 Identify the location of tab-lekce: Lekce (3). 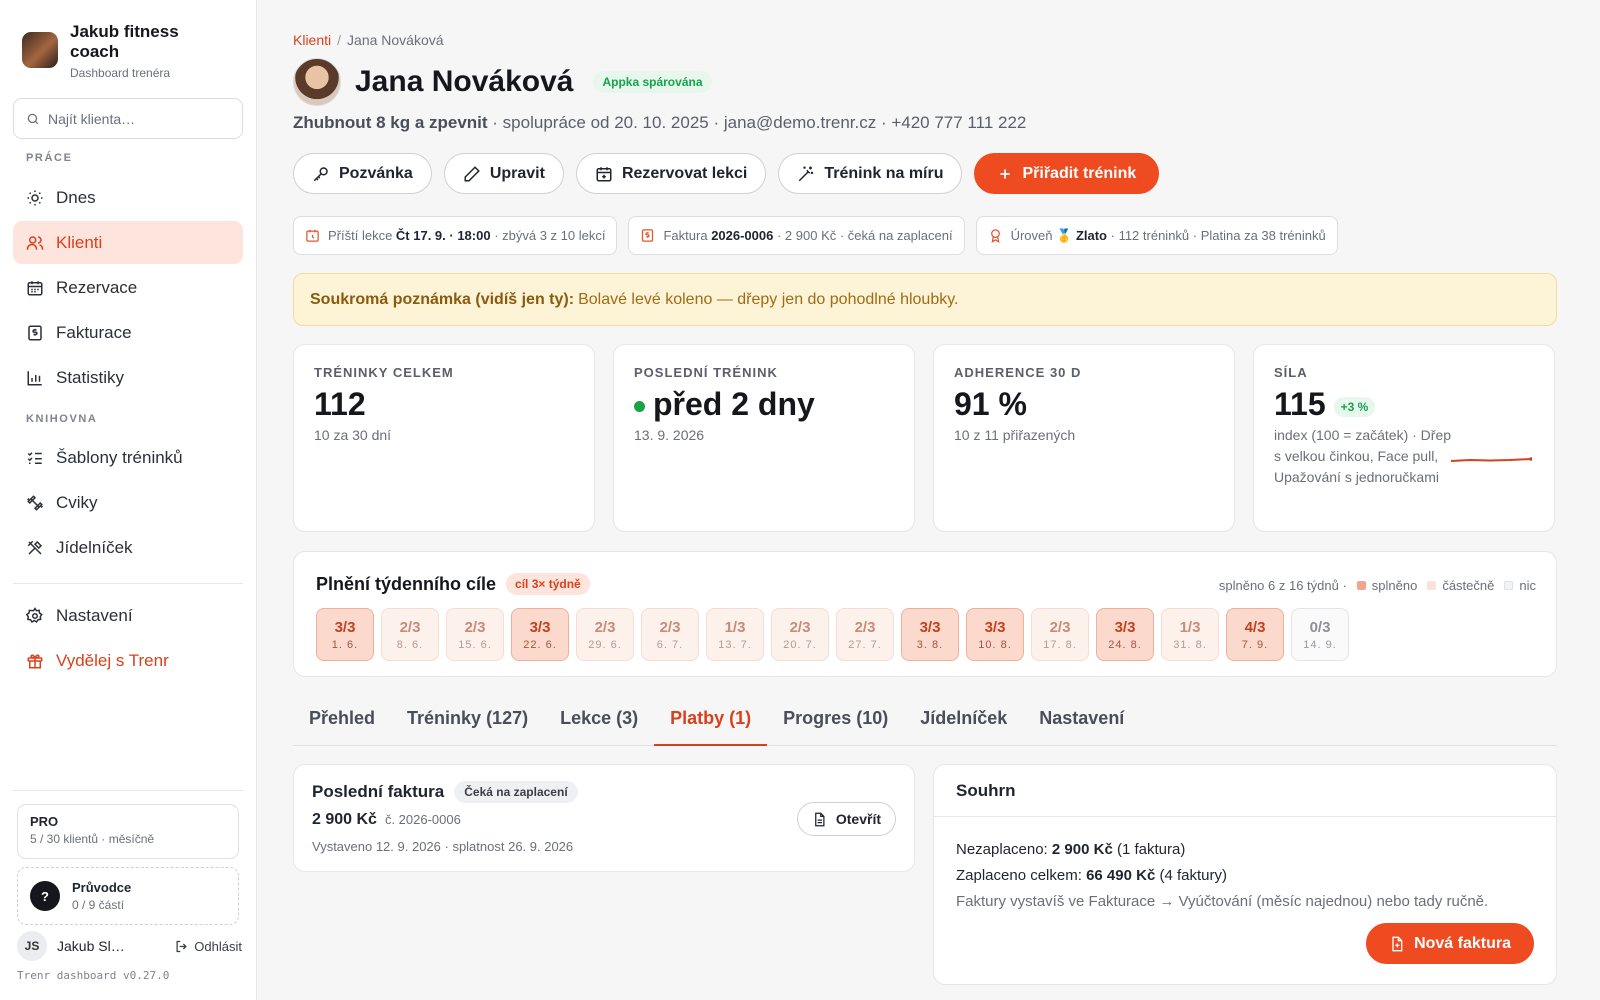
(599, 721).